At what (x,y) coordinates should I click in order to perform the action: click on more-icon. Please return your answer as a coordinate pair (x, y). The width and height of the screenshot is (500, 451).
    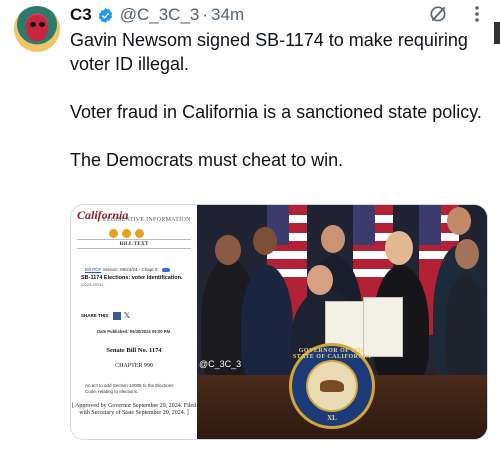
    Looking at the image, I should click on (477, 14).